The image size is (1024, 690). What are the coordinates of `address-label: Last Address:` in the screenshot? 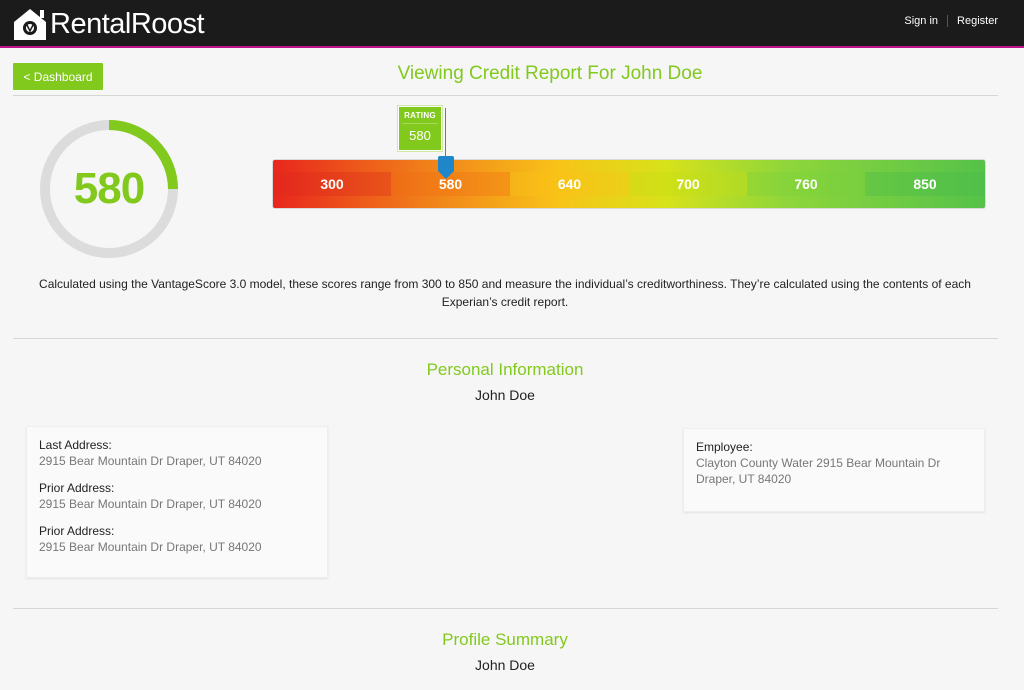 It's located at (75, 445).